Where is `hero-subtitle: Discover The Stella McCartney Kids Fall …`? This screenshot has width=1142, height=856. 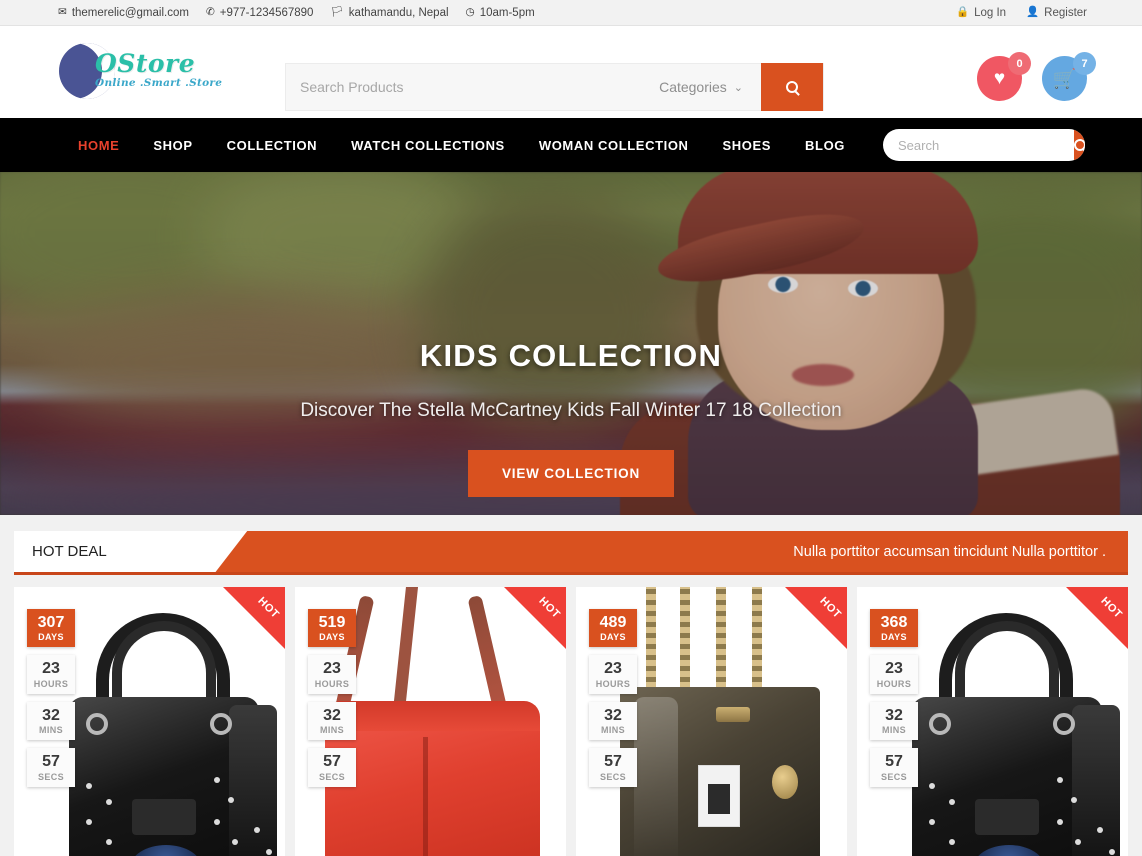
hero-subtitle: Discover The Stella McCartney Kids Fall … is located at coordinates (571, 410).